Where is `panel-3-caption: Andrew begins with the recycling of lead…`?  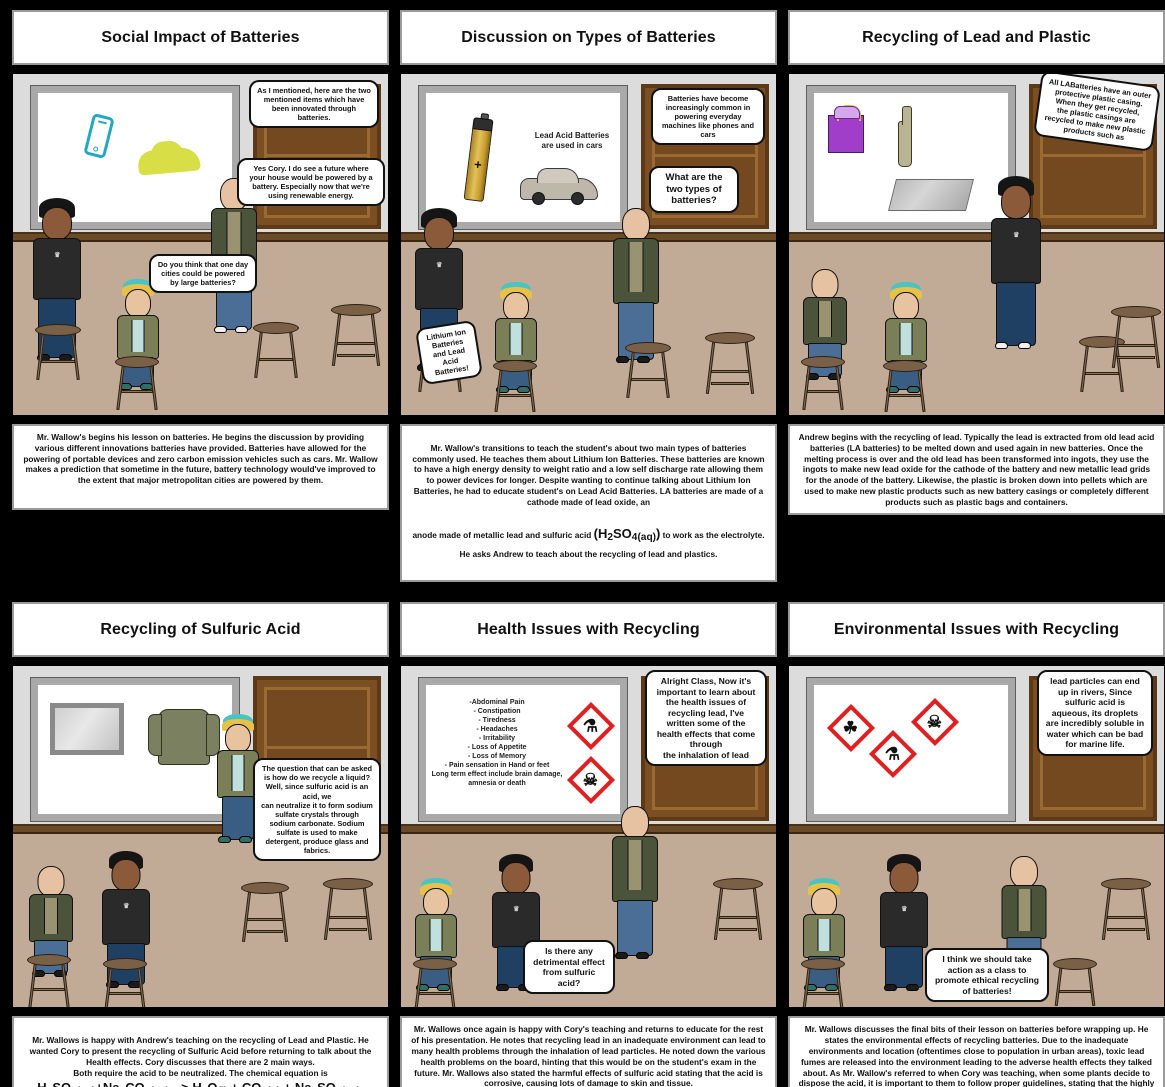 panel-3-caption: Andrew begins with the recycling of lead… is located at coordinates (976, 470).